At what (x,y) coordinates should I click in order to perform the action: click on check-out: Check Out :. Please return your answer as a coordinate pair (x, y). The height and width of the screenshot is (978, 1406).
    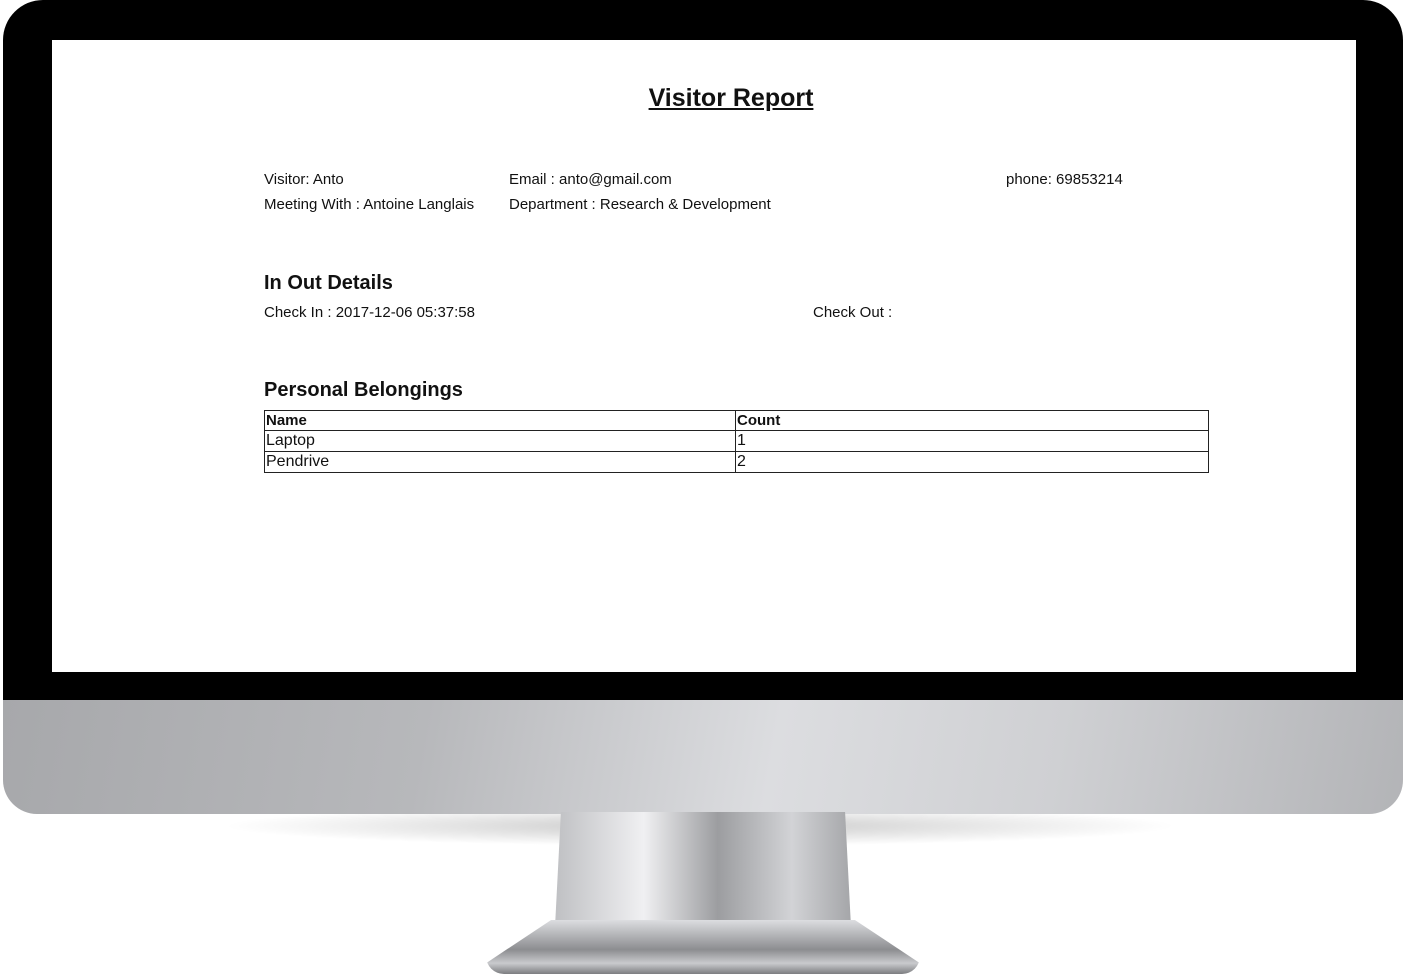
    Looking at the image, I should click on (853, 312).